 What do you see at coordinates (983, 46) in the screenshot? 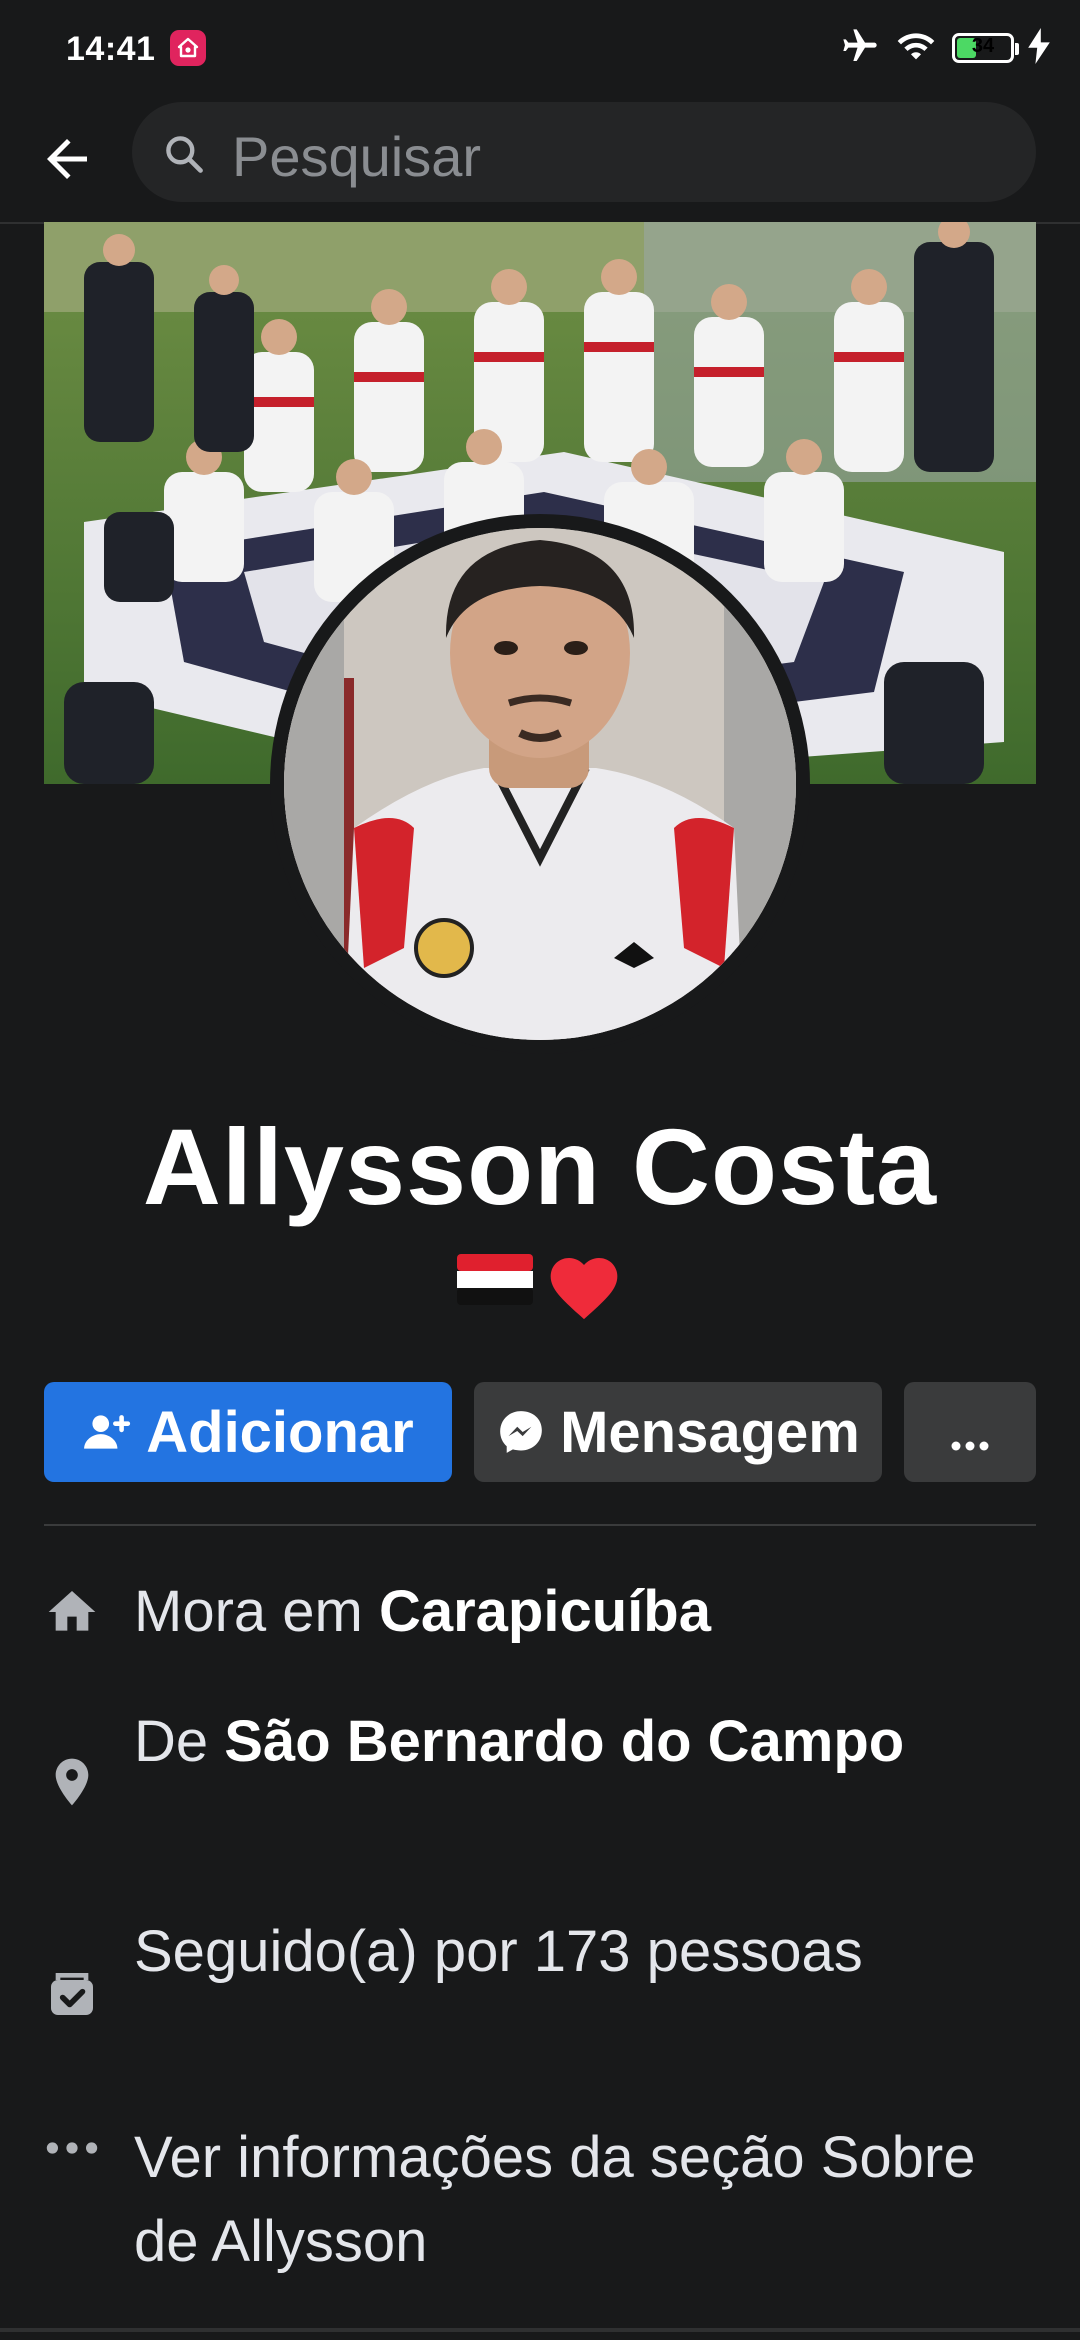
I see `battery-level: 34` at bounding box center [983, 46].